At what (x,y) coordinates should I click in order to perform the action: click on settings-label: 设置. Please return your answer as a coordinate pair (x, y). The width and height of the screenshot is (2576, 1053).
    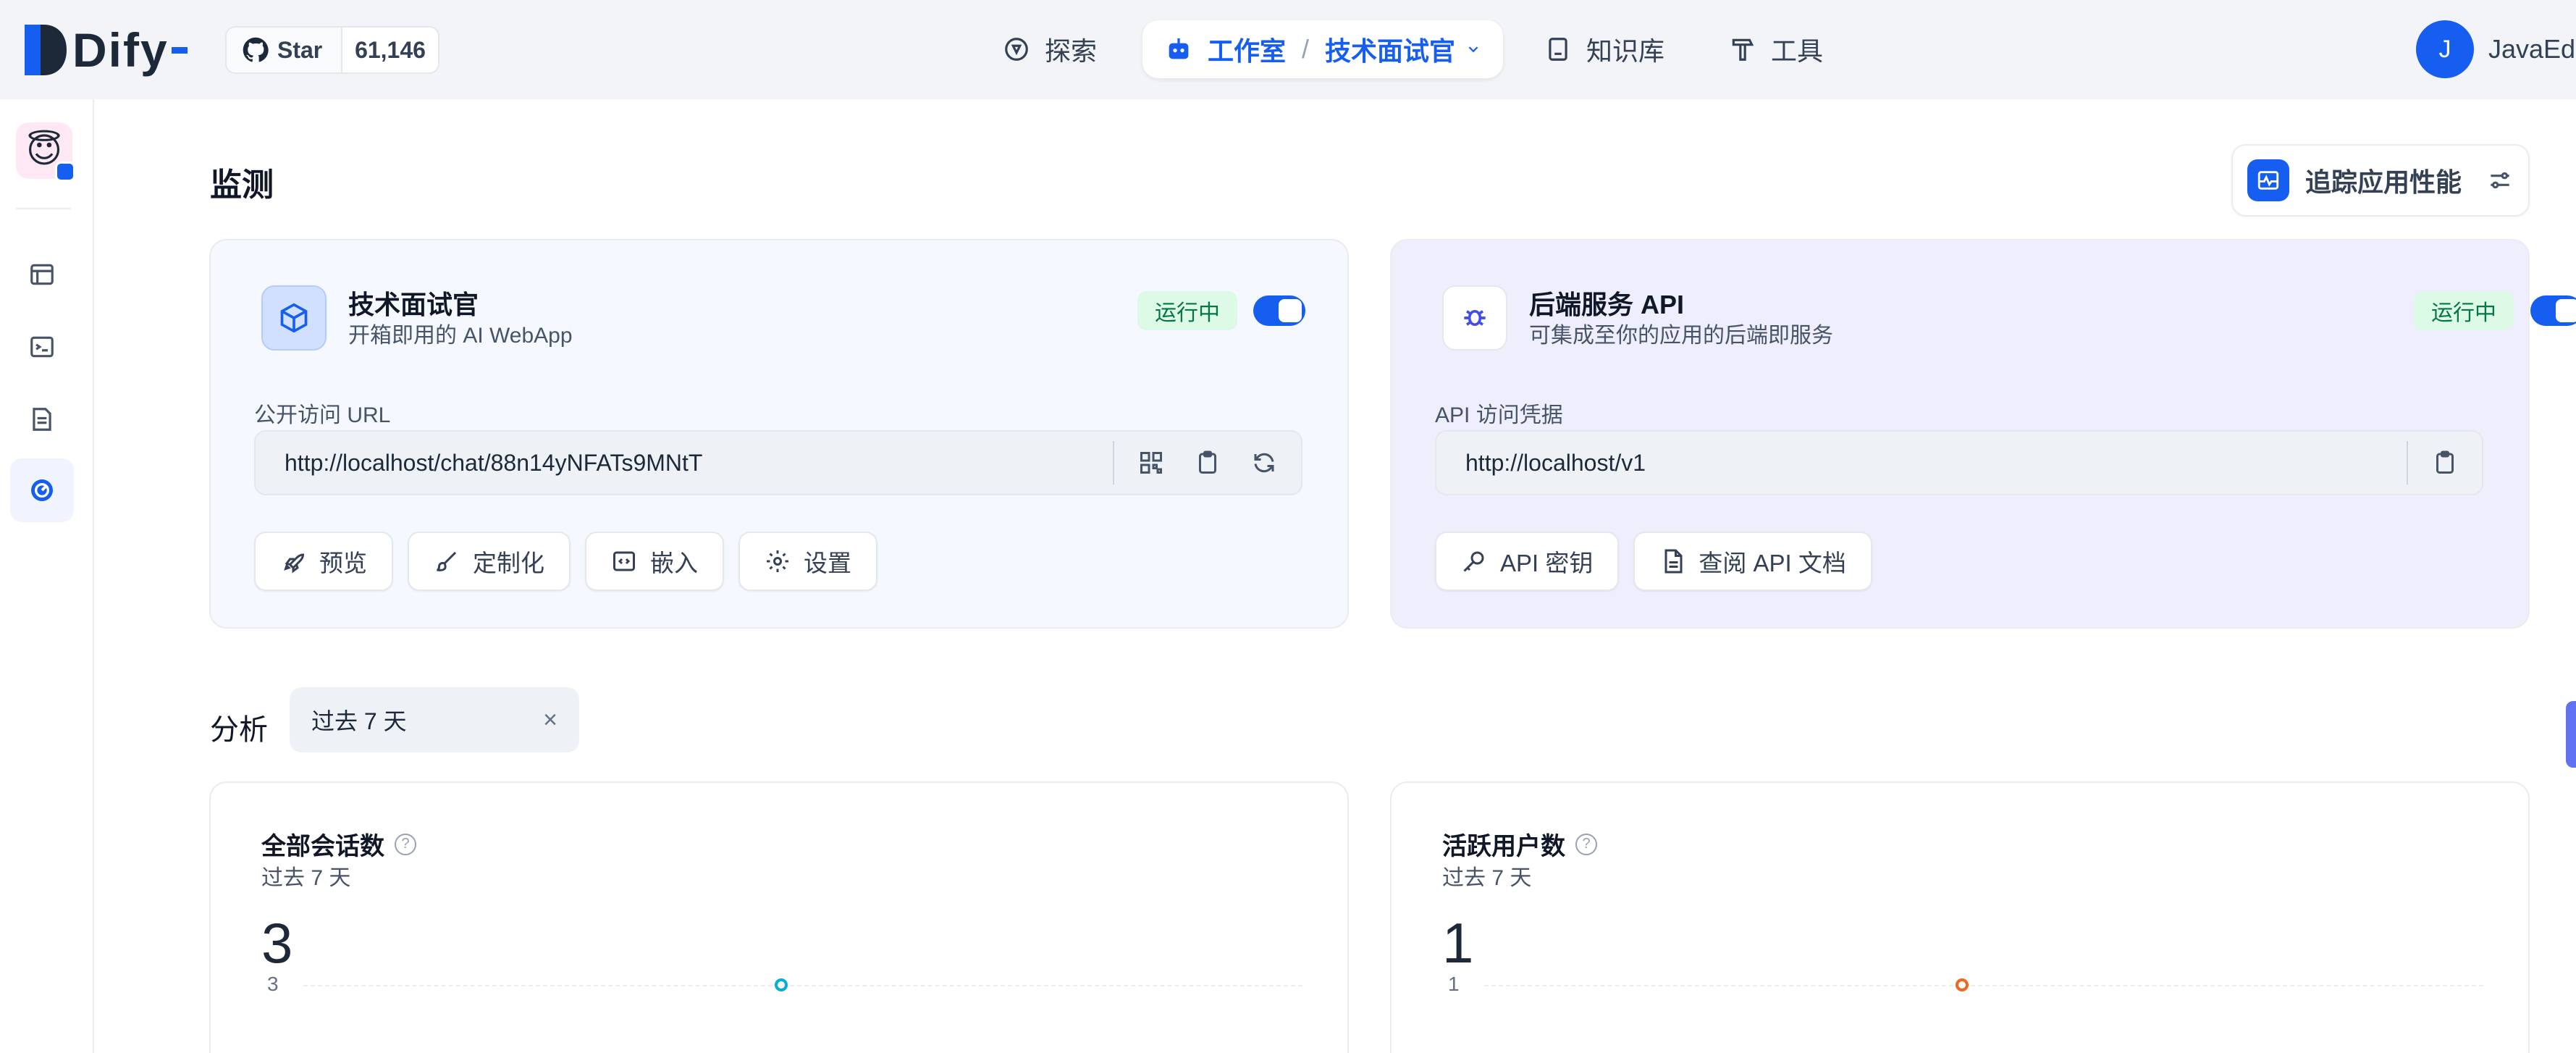
    Looking at the image, I should click on (827, 563).